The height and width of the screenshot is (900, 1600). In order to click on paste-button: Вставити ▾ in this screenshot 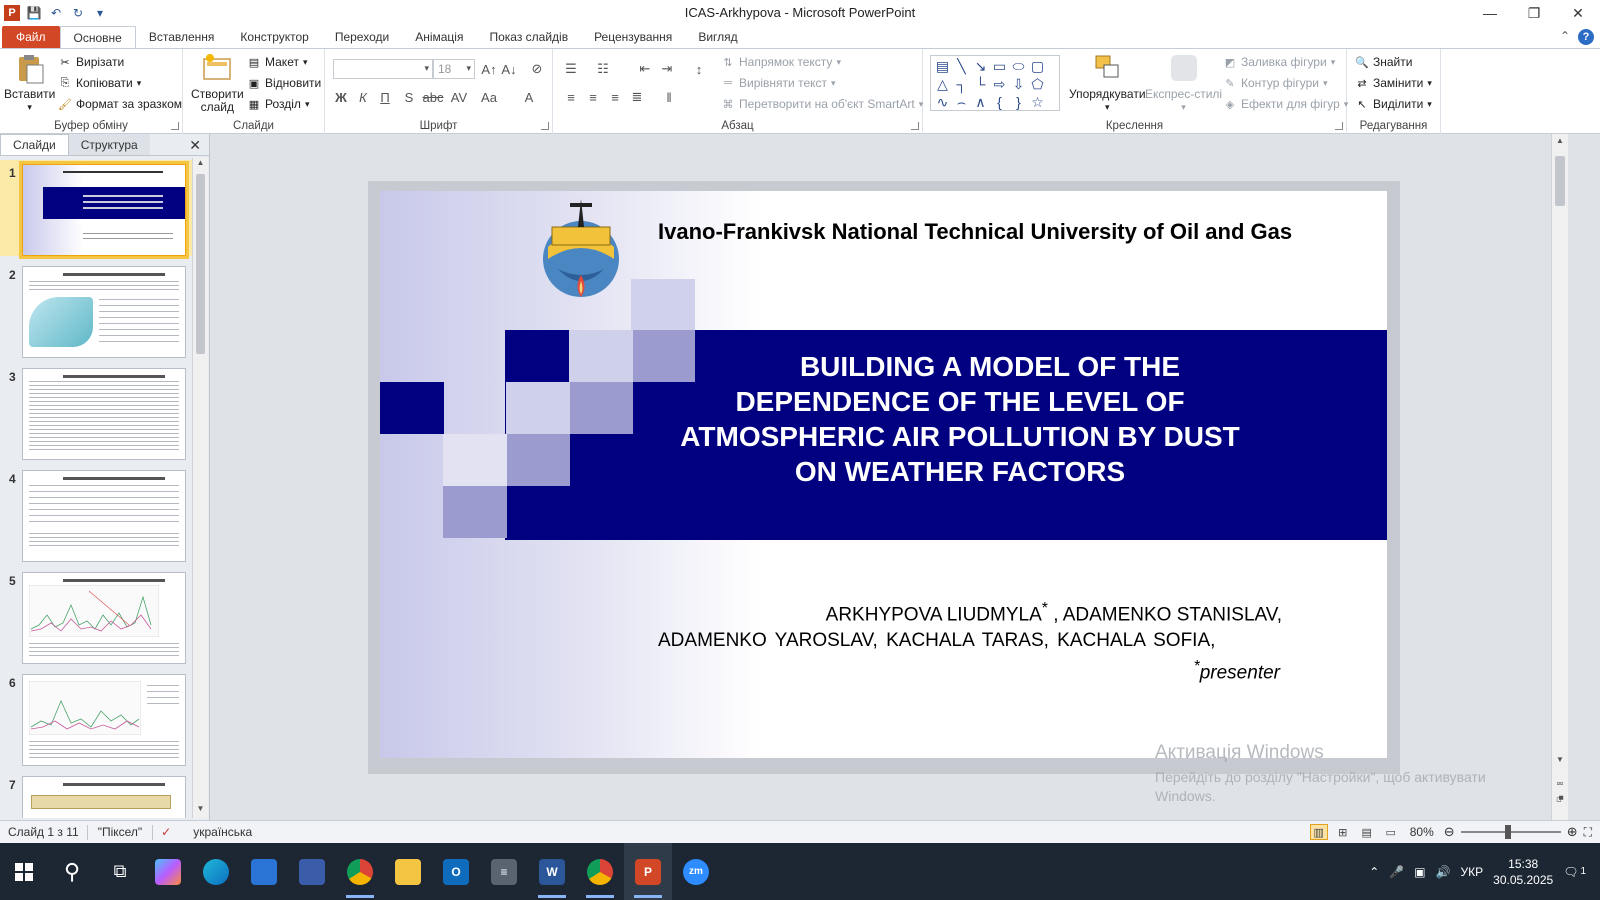, I will do `click(29, 83)`.